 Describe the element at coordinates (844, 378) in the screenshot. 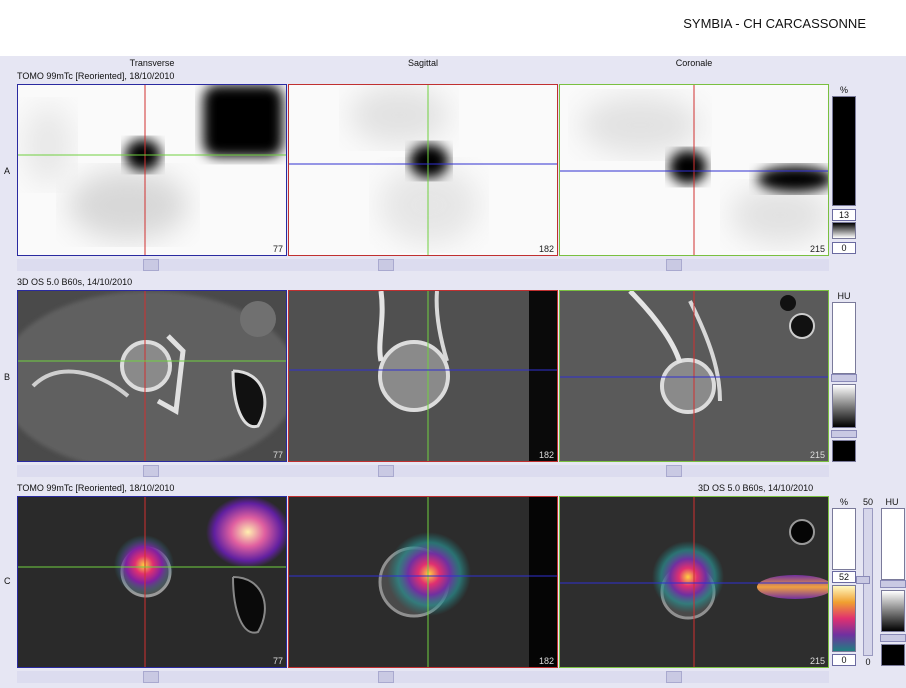

I see `window-upper-slider` at that location.